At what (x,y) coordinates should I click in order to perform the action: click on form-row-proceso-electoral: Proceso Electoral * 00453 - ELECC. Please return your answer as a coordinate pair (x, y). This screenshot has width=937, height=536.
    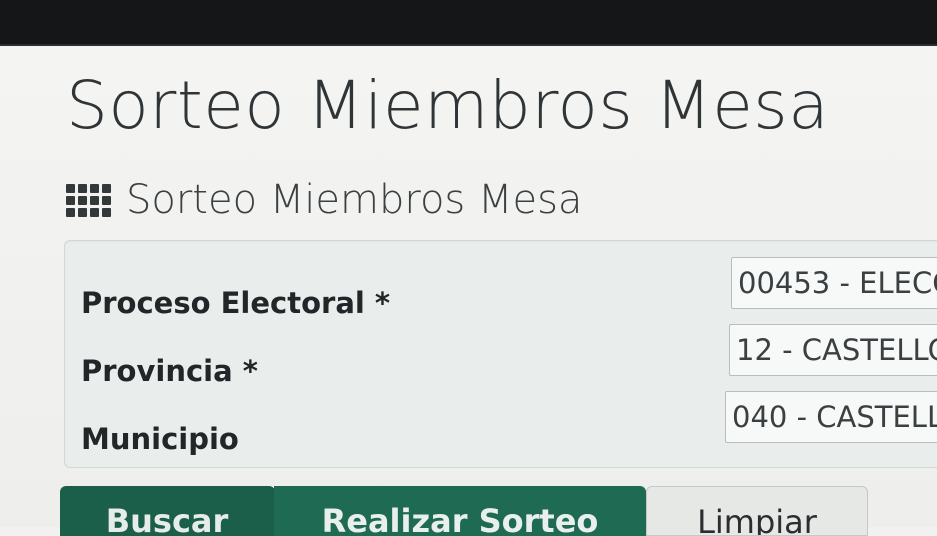
    Looking at the image, I should click on (501, 286).